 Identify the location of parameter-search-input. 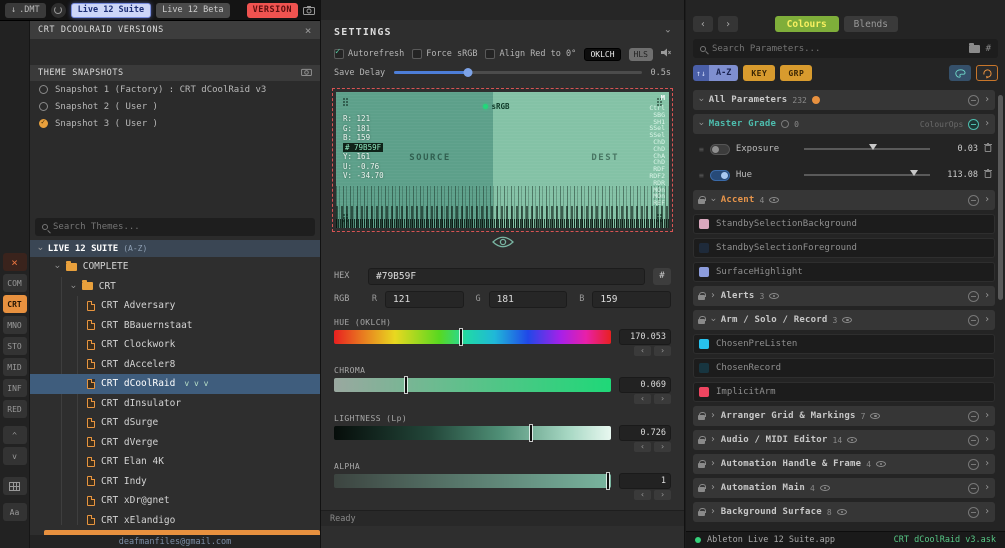
(837, 48).